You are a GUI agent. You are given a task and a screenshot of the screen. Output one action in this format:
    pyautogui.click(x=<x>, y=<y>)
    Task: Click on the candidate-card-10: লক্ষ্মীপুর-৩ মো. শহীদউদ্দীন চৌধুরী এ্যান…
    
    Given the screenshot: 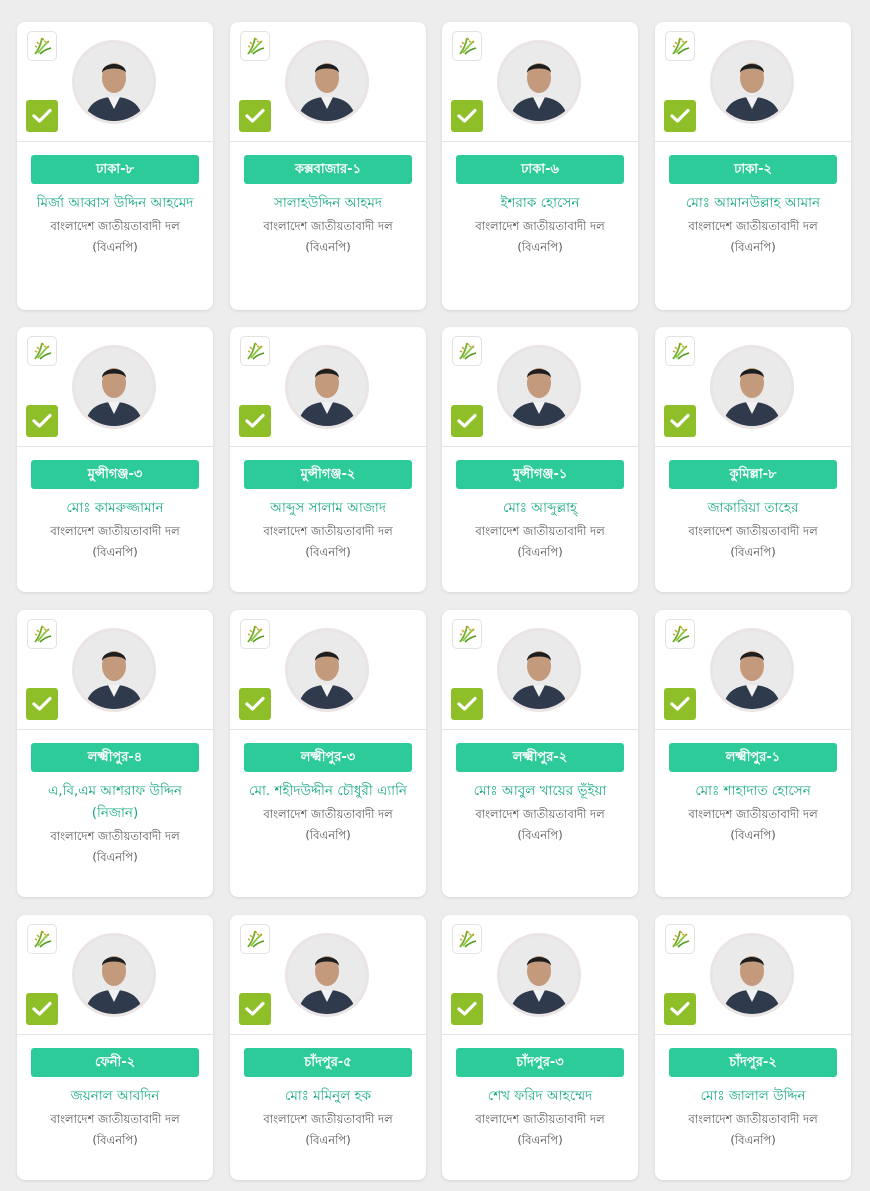 What is the action you would take?
    pyautogui.click(x=328, y=753)
    